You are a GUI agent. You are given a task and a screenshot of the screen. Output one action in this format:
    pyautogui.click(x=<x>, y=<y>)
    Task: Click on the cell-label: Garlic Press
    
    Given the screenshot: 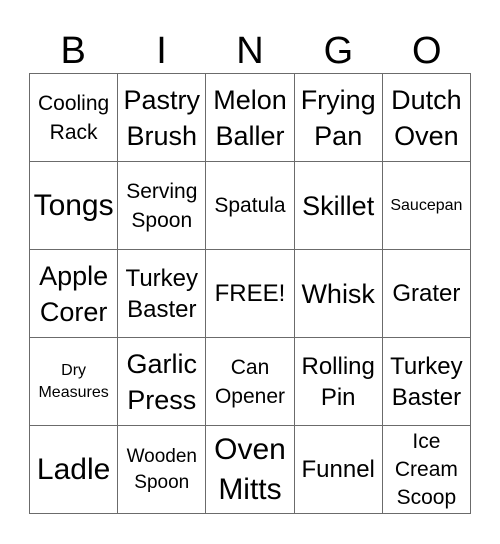 What is the action you would take?
    pyautogui.click(x=162, y=381)
    